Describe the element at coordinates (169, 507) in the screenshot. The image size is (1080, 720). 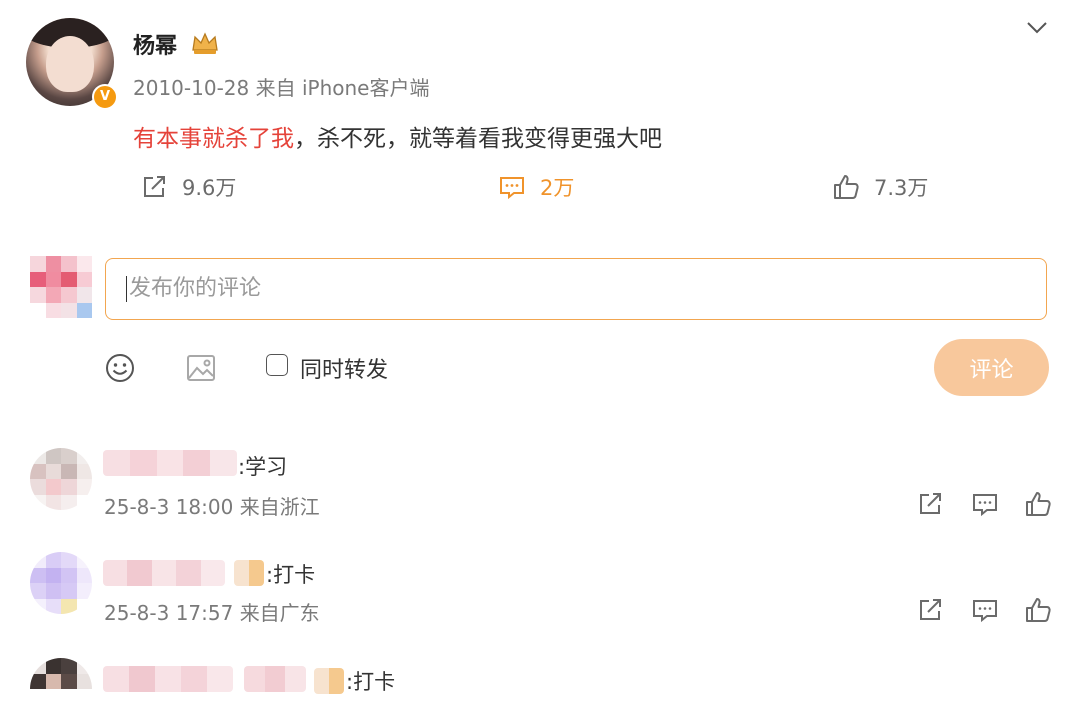
I see `comment-date: 25-8-3 18:00` at that location.